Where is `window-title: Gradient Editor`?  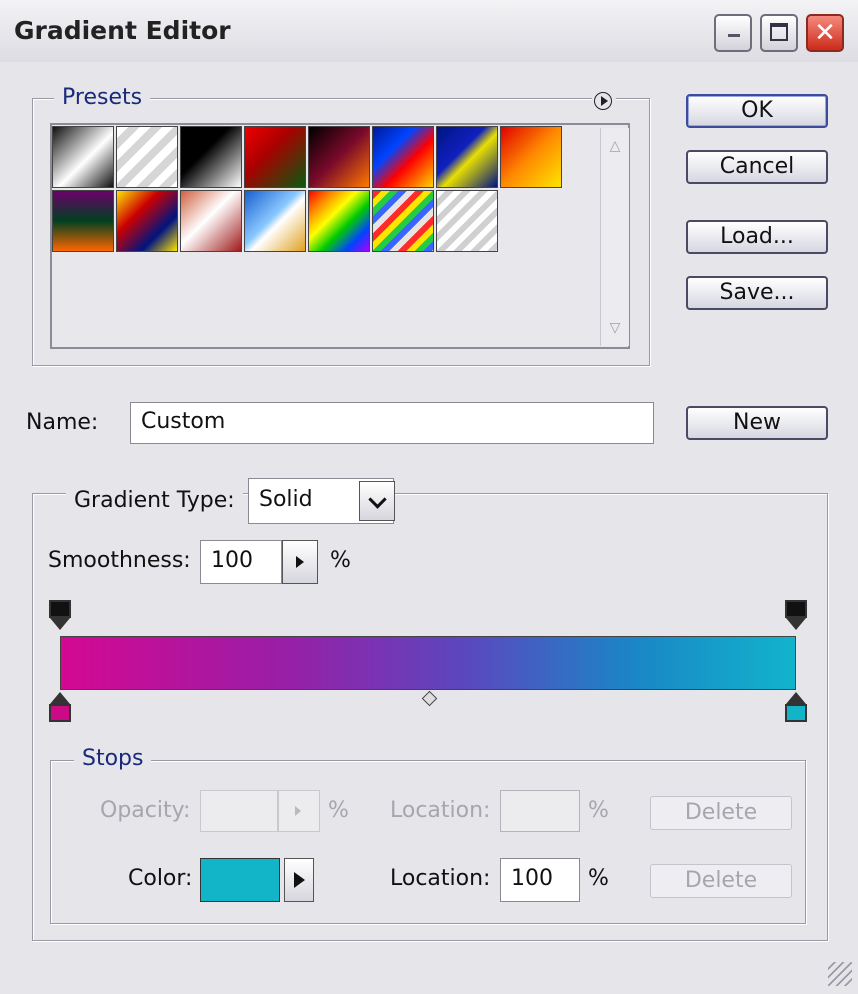
window-title: Gradient Editor is located at coordinates (122, 30).